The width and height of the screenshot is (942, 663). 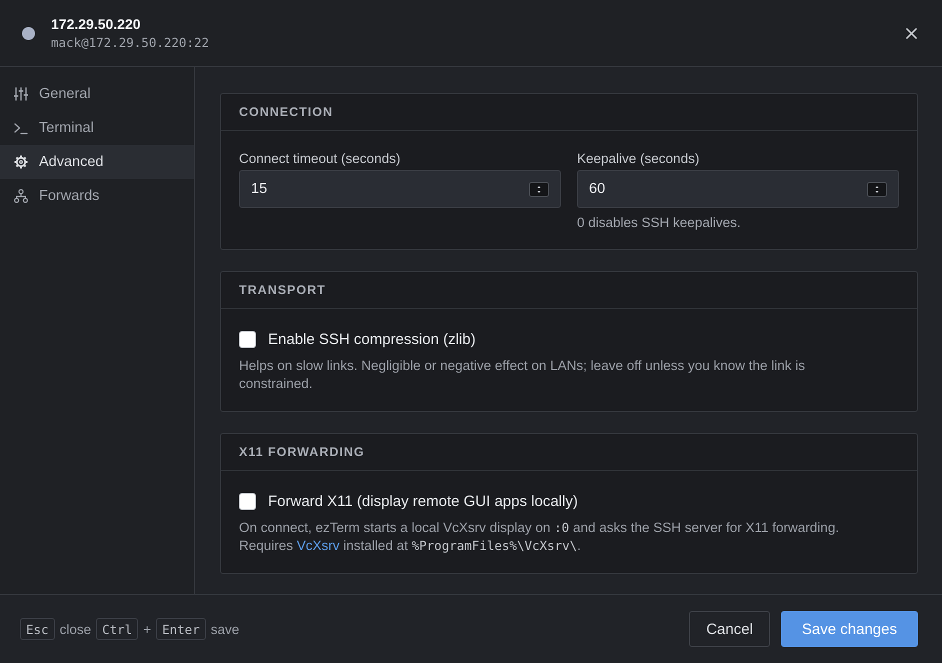 I want to click on help-text: On connect, ezTerm starts a local VcXsrv display on :0 and asks the SSH server for X11 forwarding. Requires VcXsrv installed at %ProgramFiles%\VcXsrv\., so click(x=539, y=537).